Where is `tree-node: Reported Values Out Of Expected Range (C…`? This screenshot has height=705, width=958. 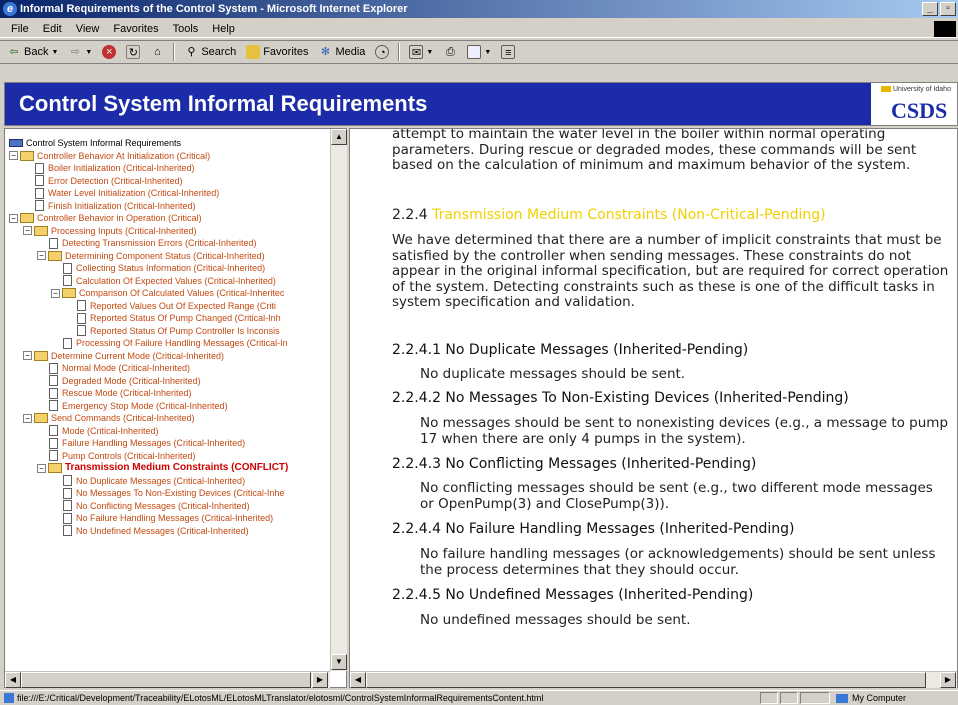
tree-node: Reported Values Out Of Expected Range (C… is located at coordinates (176, 306).